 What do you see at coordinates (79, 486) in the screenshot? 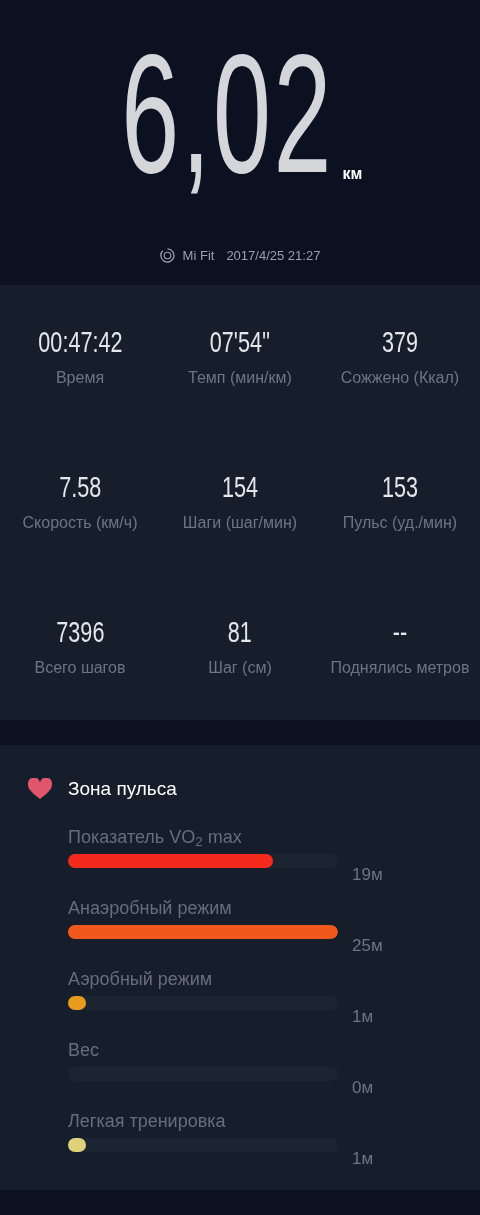
I see `stat-value: 7.58` at bounding box center [79, 486].